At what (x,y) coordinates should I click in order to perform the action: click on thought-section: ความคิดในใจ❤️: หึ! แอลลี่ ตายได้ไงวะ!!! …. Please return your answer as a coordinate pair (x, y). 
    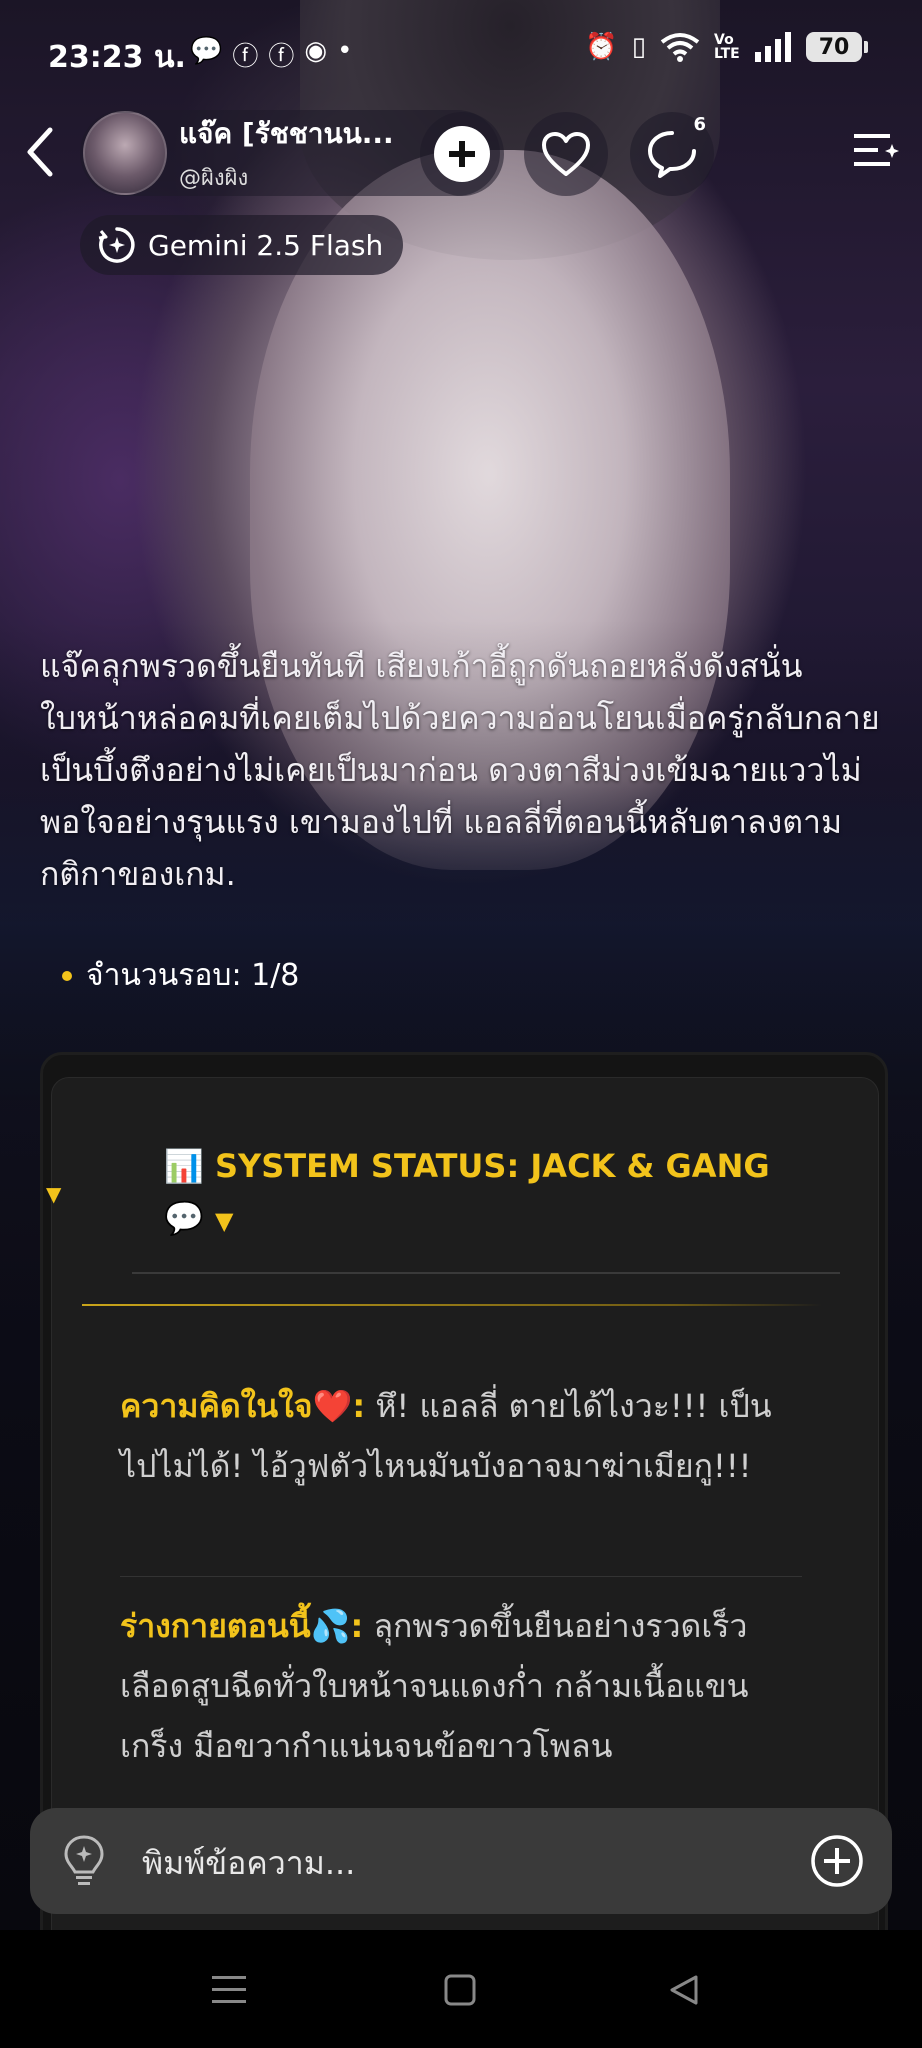
    Looking at the image, I should click on (460, 1436).